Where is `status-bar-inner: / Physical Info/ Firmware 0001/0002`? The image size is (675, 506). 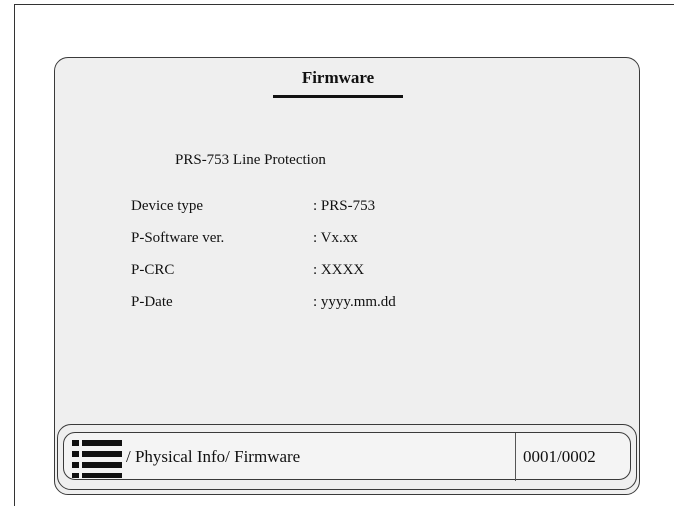
status-bar-inner: / Physical Info/ Firmware 0001/0002 is located at coordinates (347, 456).